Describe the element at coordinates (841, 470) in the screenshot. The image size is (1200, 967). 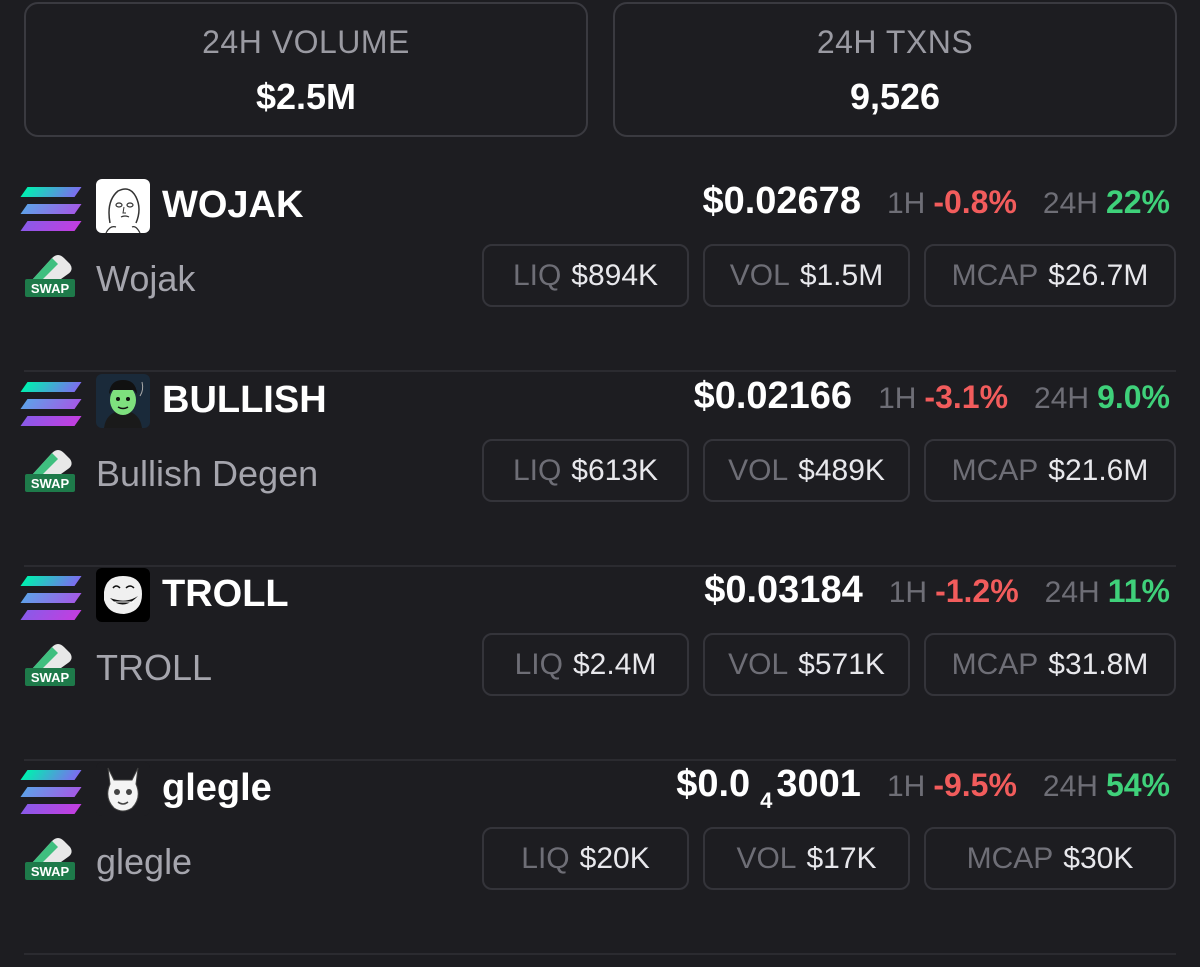
I see `vol-value: $489K` at that location.